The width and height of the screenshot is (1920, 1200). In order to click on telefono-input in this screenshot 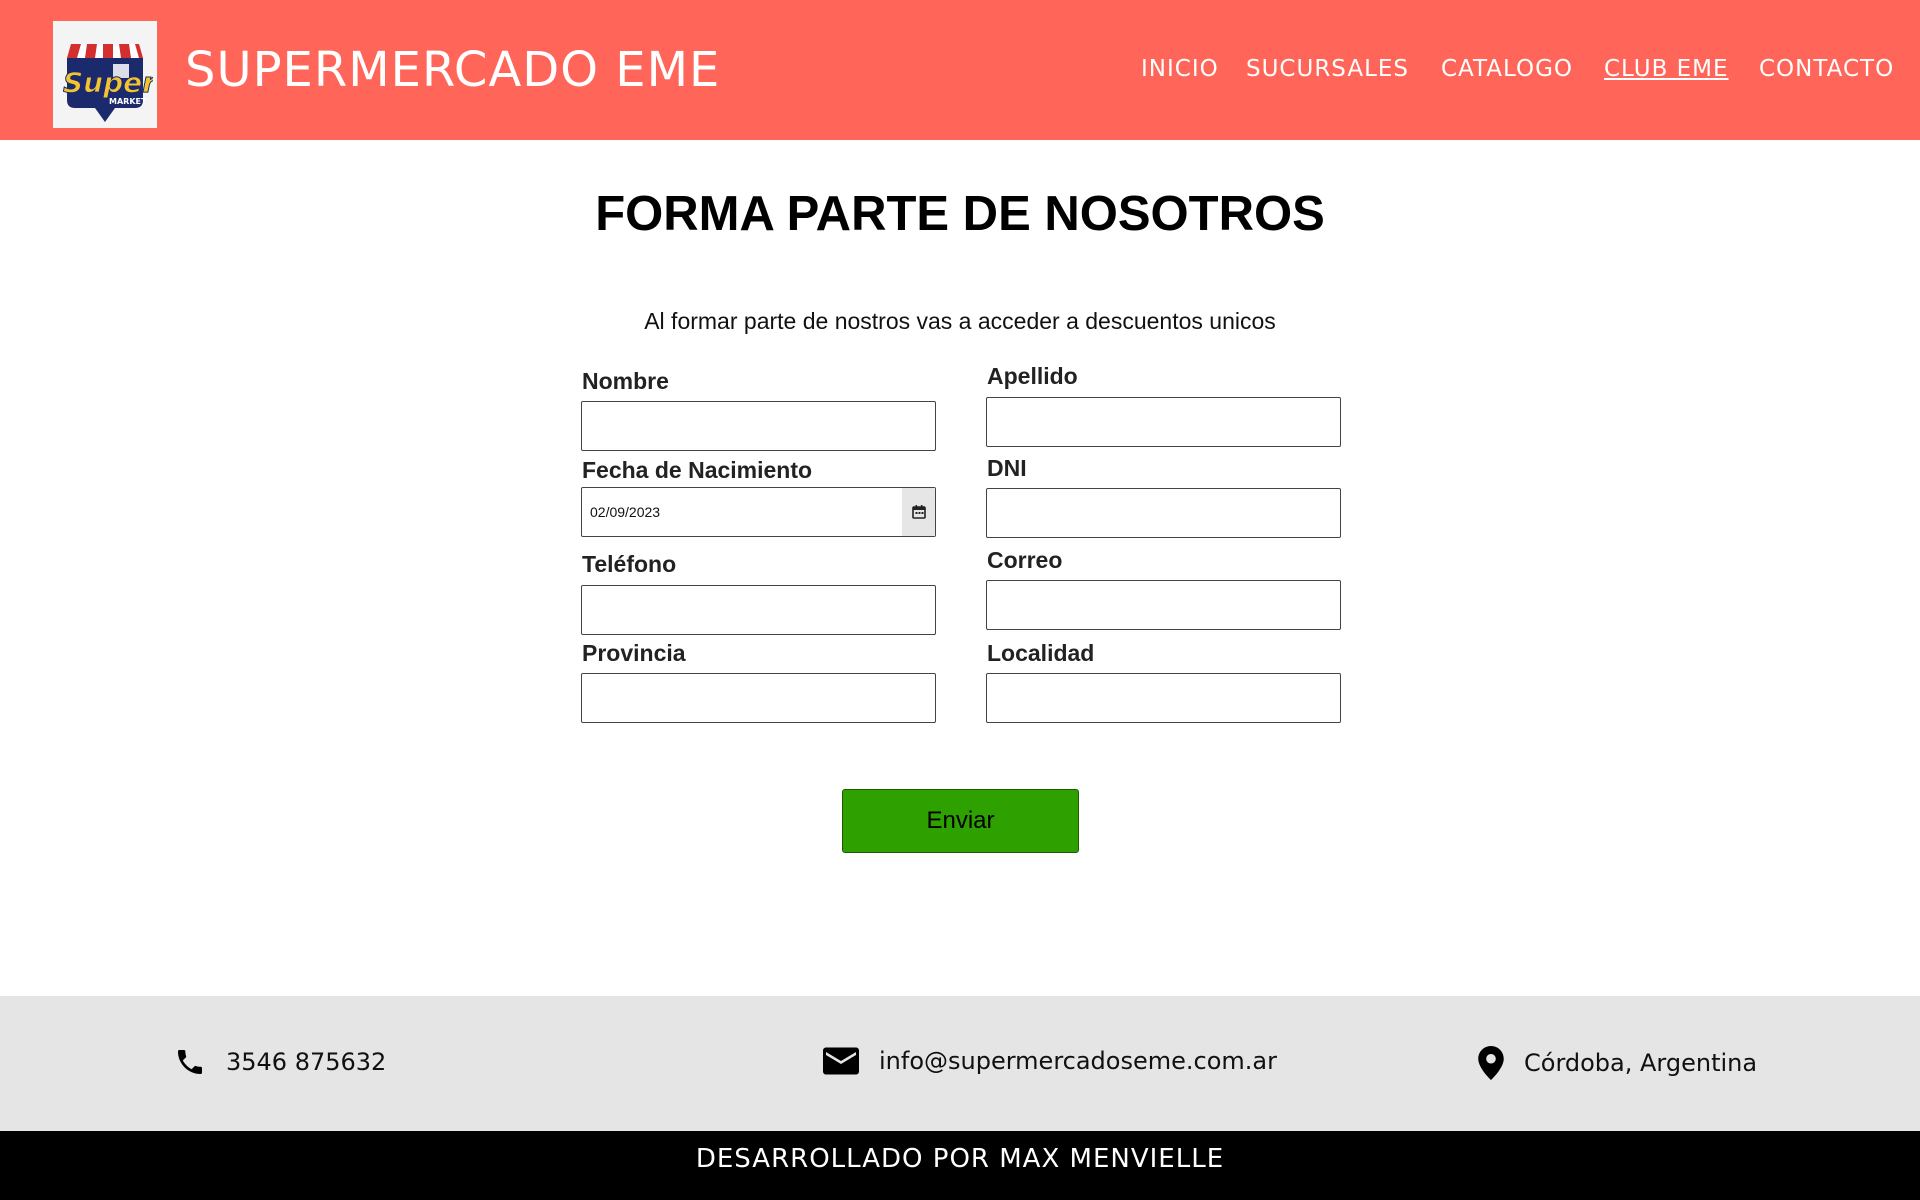, I will do `click(758, 610)`.